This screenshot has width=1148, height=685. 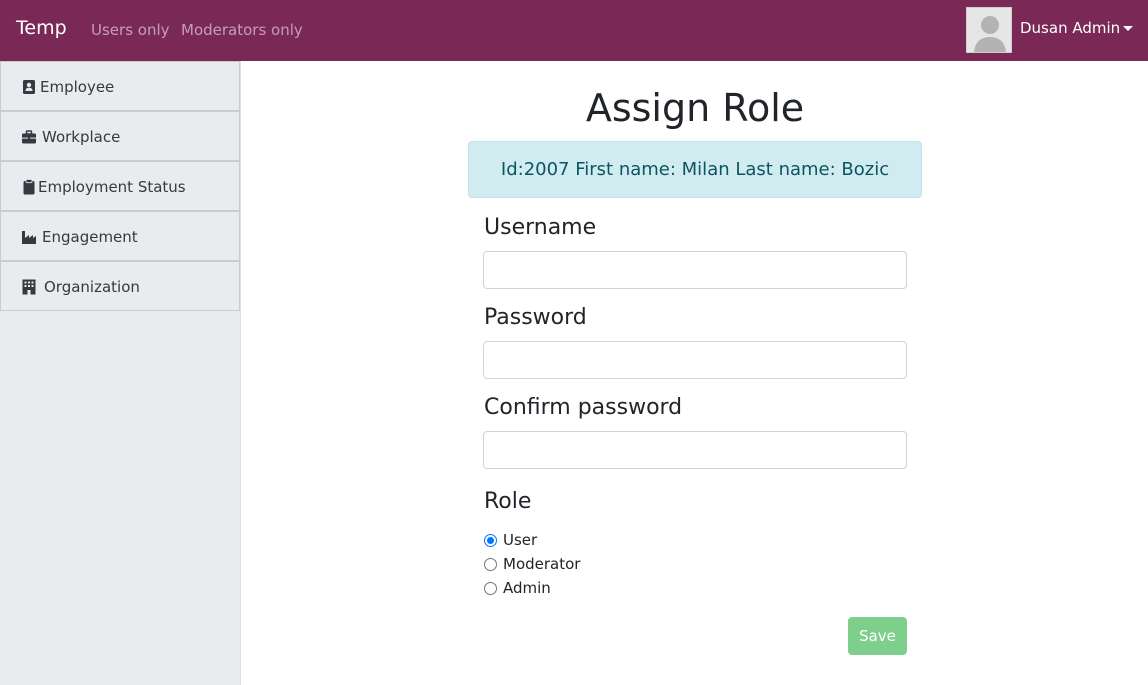 I want to click on sidebar-item-workplace: Workplace, so click(x=120, y=136).